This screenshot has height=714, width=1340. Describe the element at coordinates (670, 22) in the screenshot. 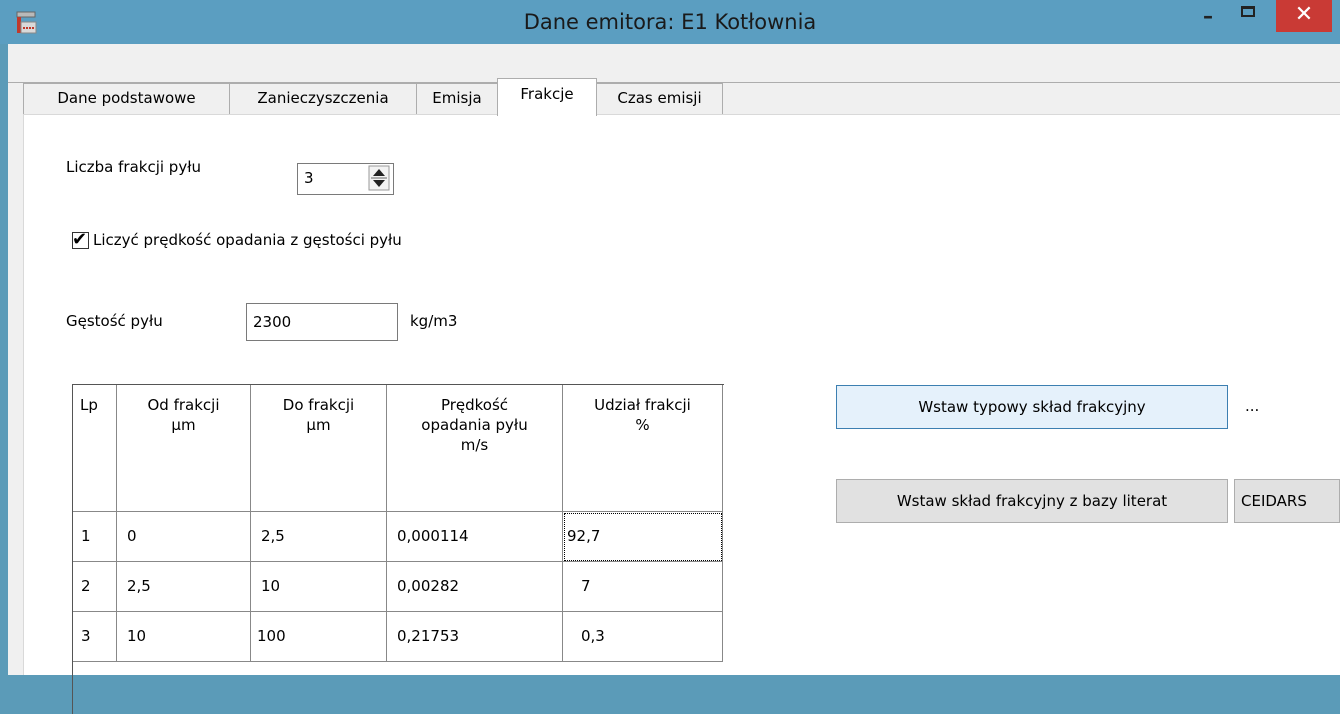

I see `window-title: Dane emitora: E1 Kotłownia` at that location.